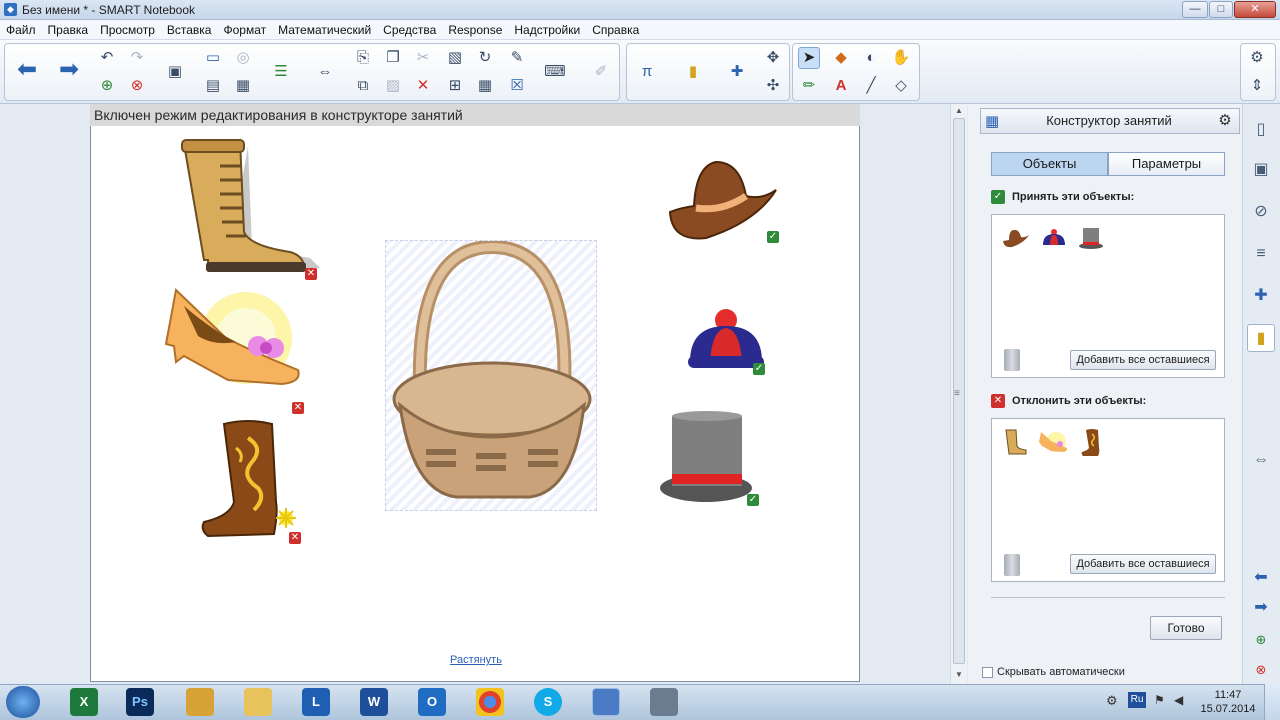 This screenshot has width=1280, height=720. Describe the element at coordinates (1016, 238) in the screenshot. I see `accept-thumb-cowboy-hat` at that location.